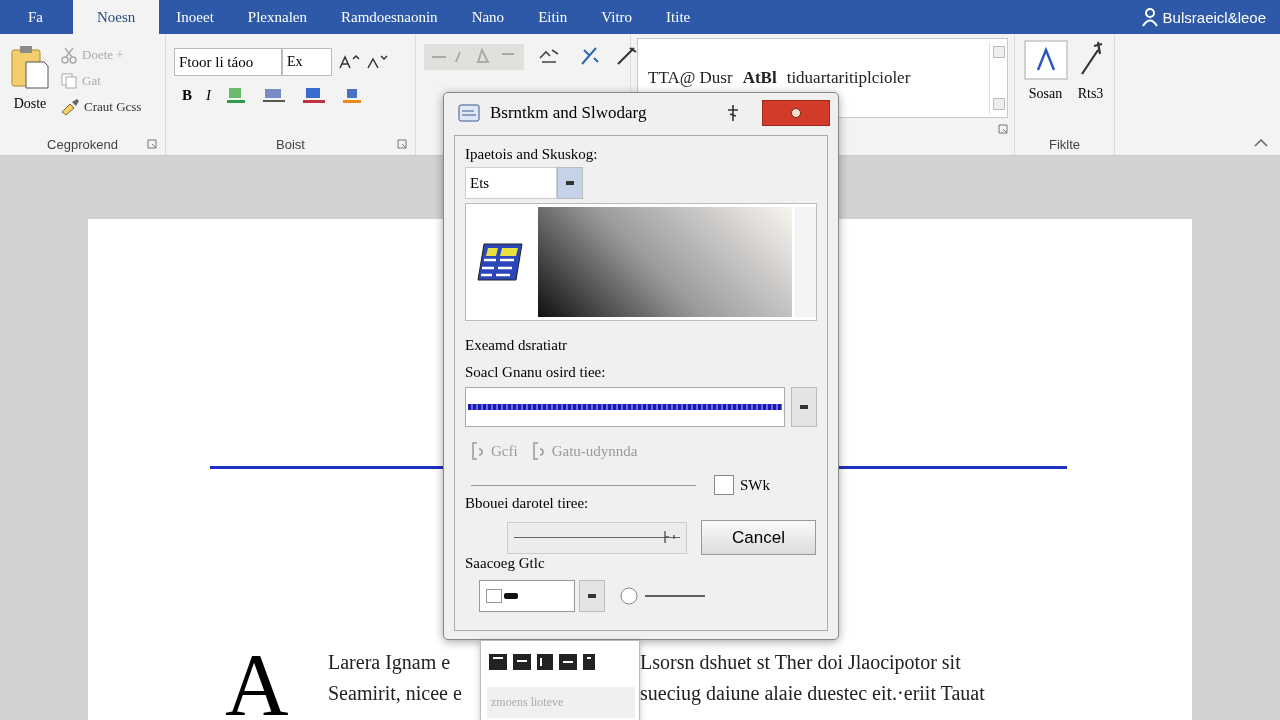 This screenshot has width=1280, height=720. I want to click on line-style-field, so click(625, 407).